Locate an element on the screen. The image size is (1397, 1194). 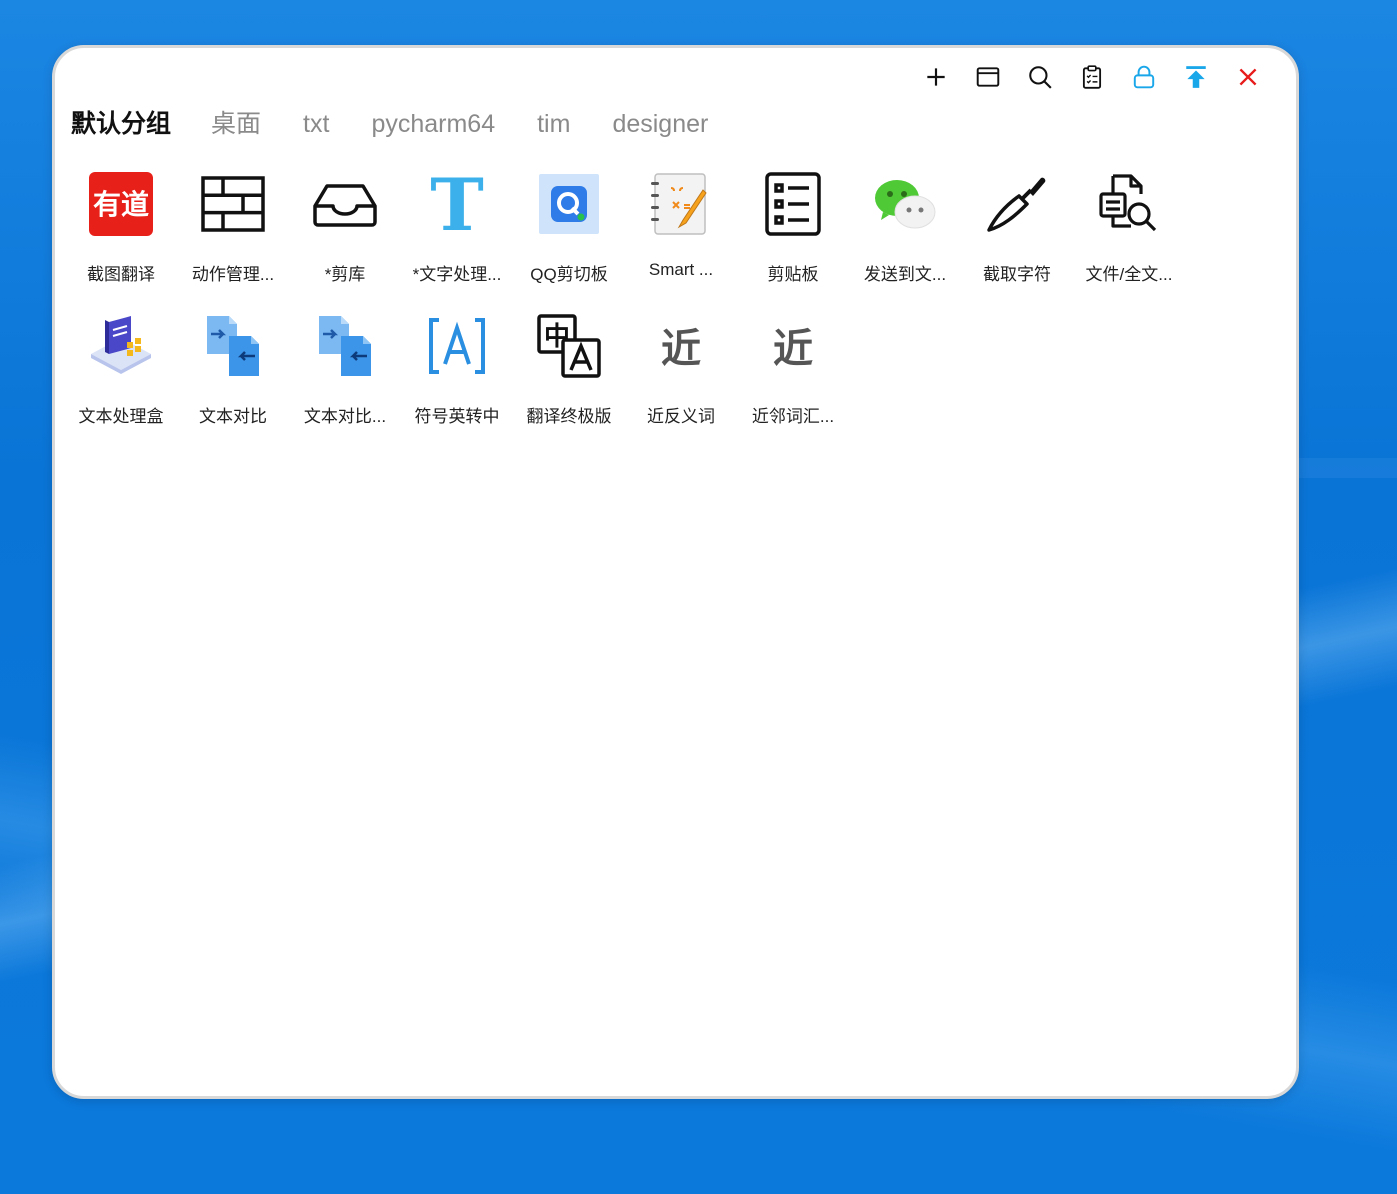
knife-icon is located at coordinates (1017, 204).